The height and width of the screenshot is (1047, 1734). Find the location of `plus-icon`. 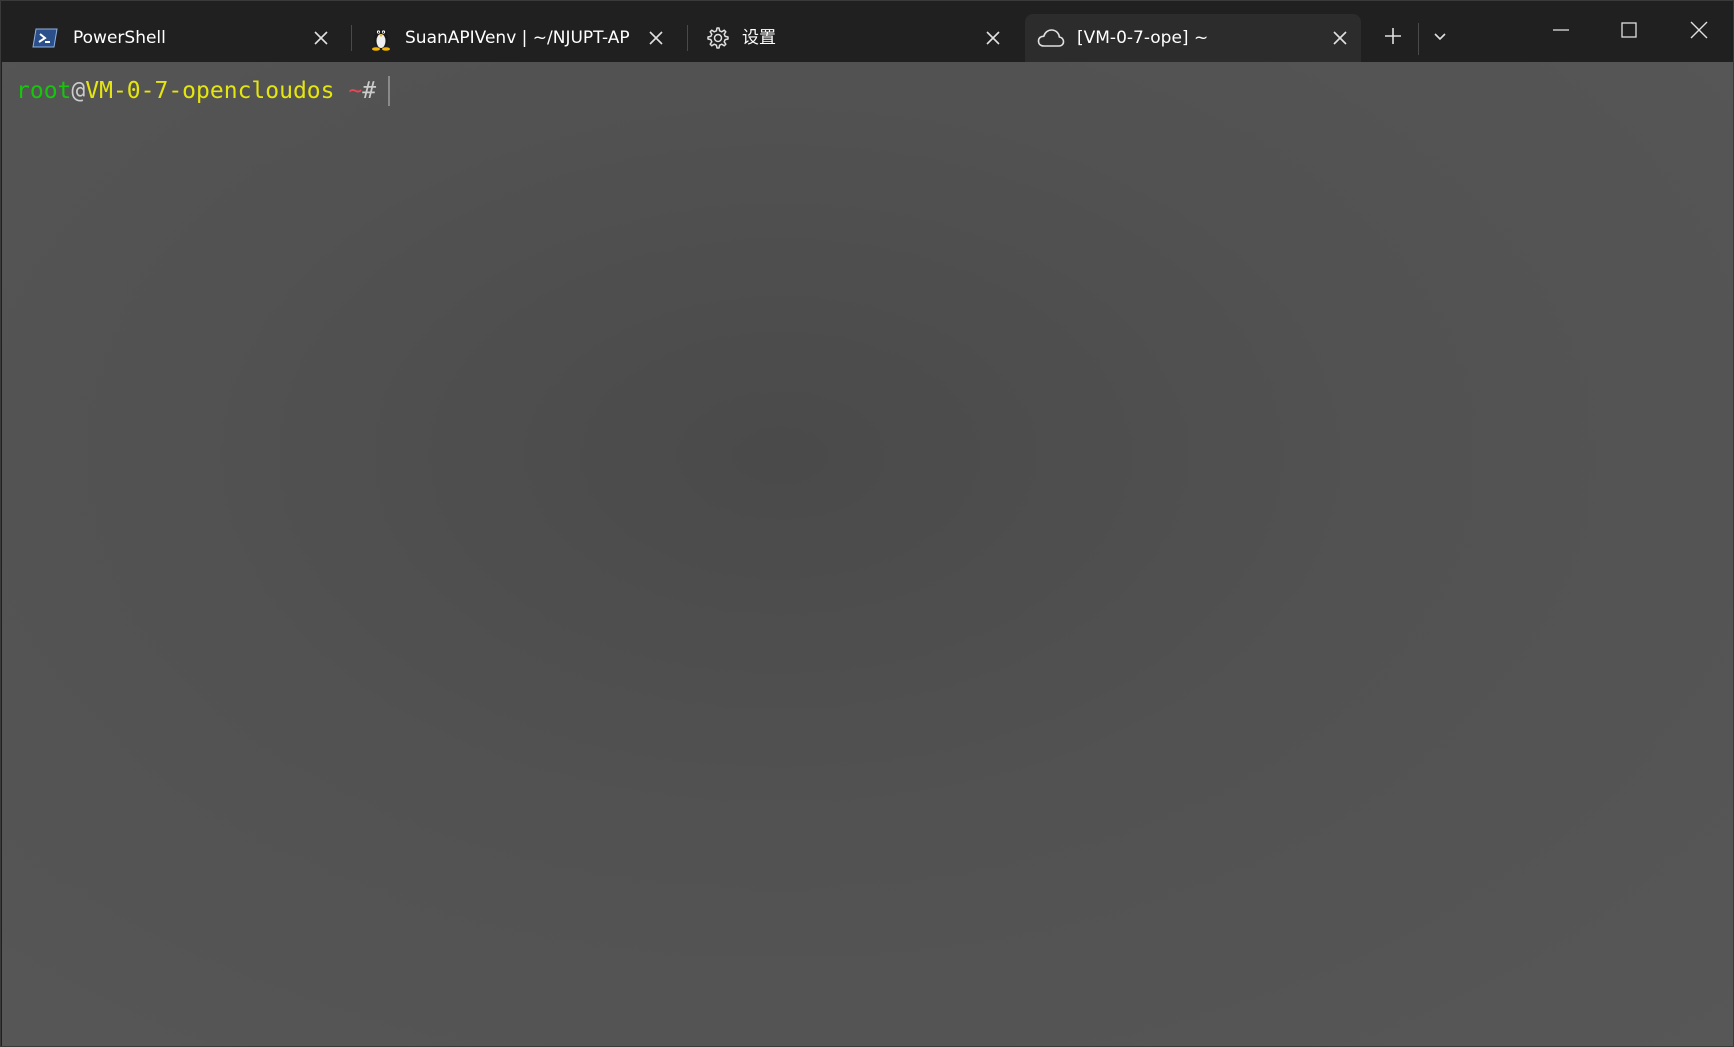

plus-icon is located at coordinates (1393, 38).